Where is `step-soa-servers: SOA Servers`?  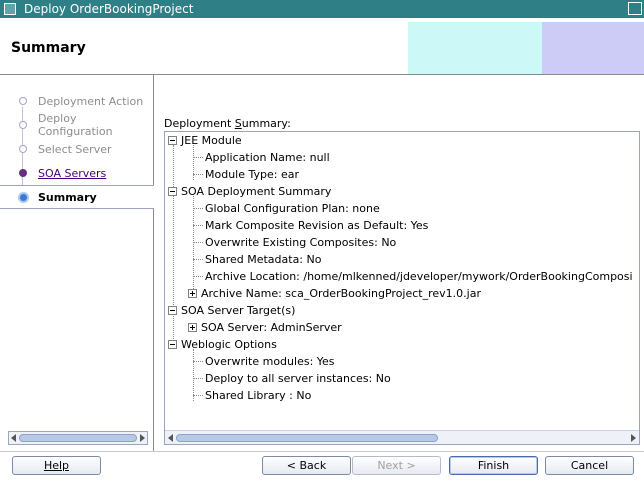
step-soa-servers: SOA Servers is located at coordinates (77, 173).